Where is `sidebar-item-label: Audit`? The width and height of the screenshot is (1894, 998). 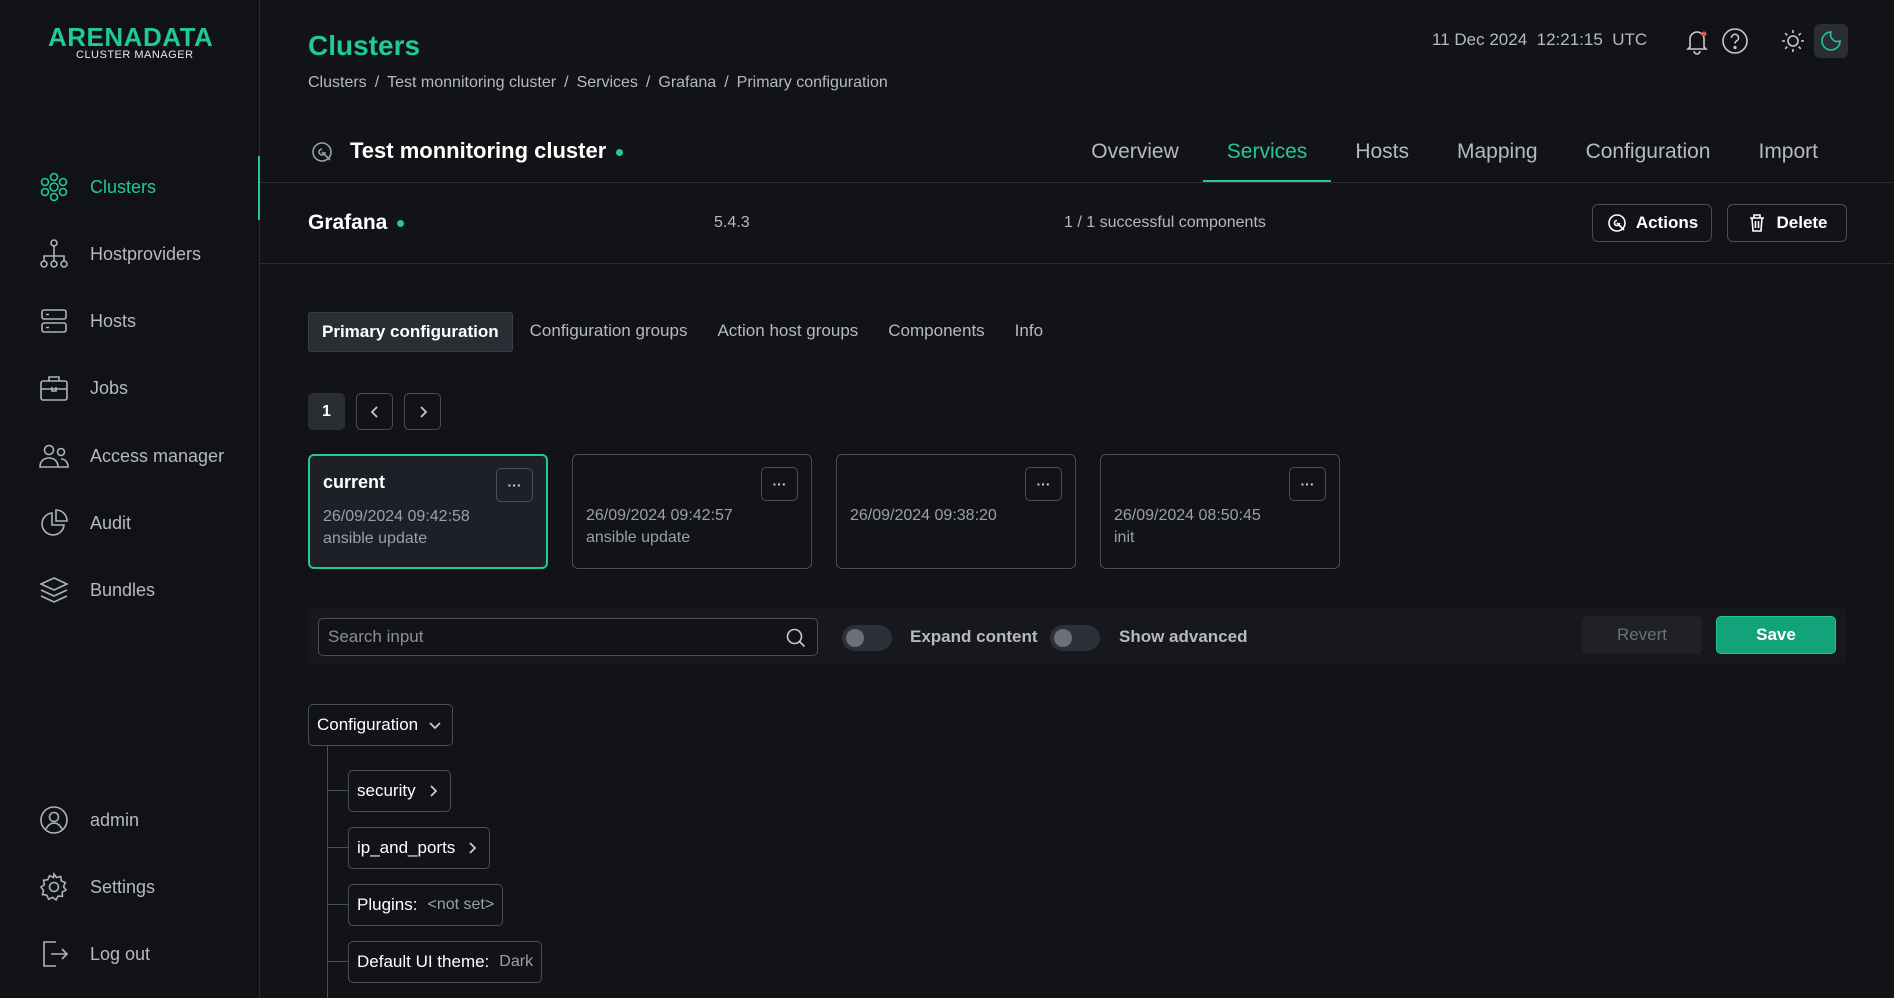
sidebar-item-label: Audit is located at coordinates (111, 522).